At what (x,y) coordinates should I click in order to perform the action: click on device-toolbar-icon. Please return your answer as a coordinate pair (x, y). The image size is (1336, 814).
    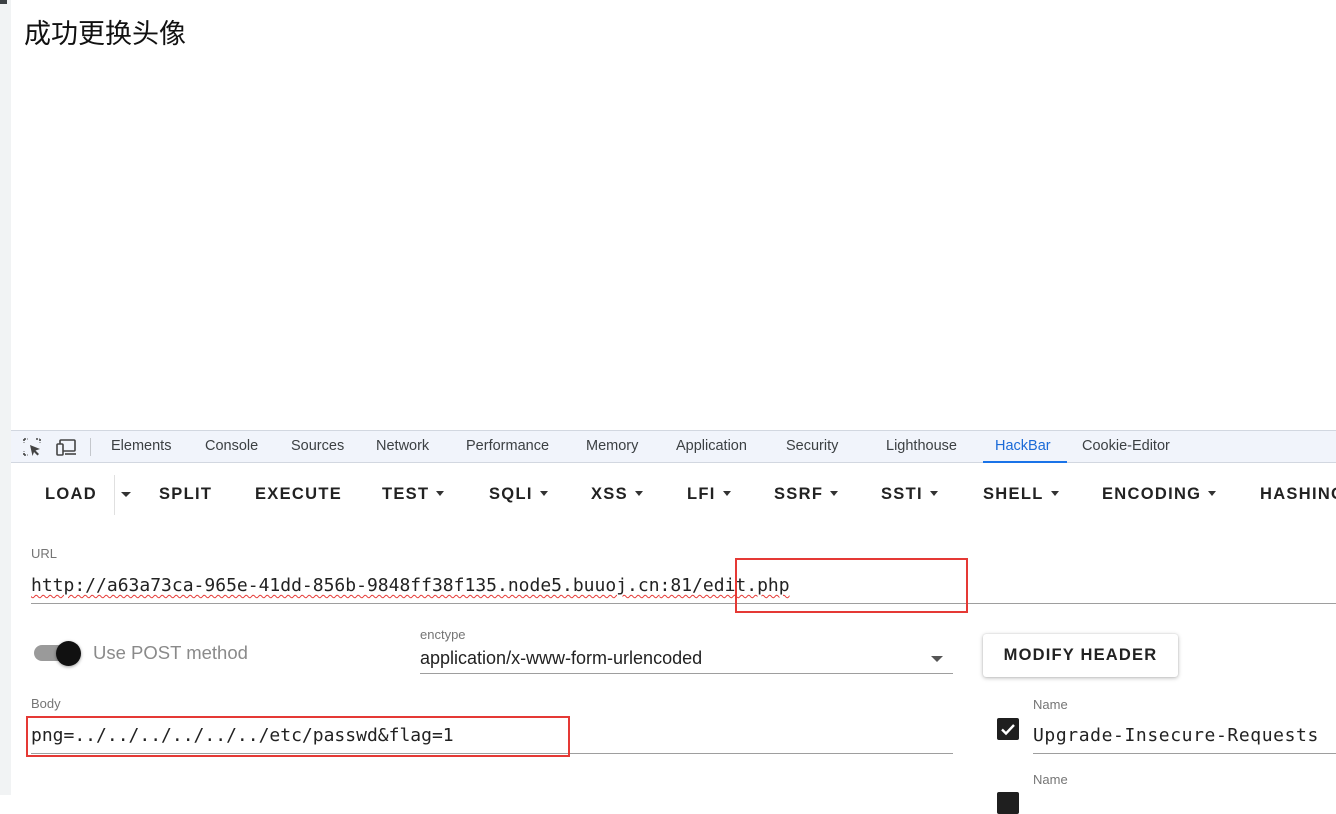
    Looking at the image, I should click on (66, 447).